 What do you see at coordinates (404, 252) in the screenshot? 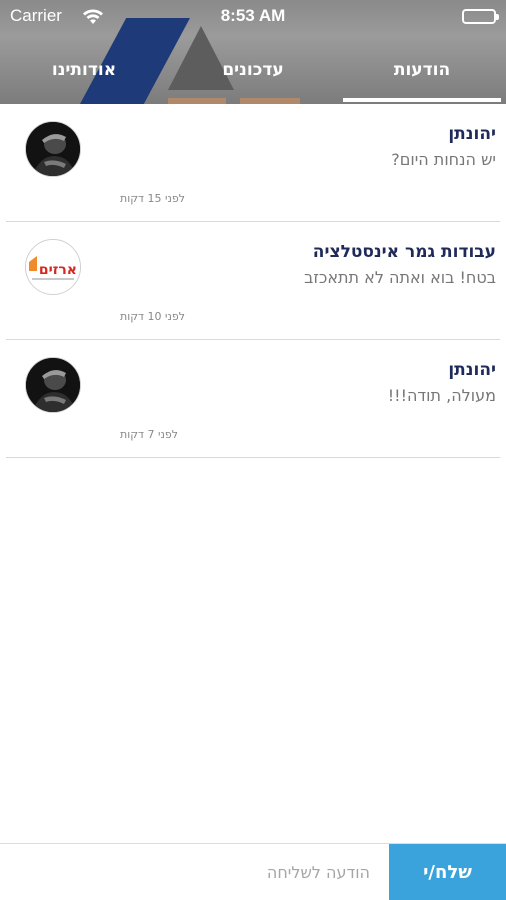
I see `message-sender: עבודות גמר אינסטלציה` at bounding box center [404, 252].